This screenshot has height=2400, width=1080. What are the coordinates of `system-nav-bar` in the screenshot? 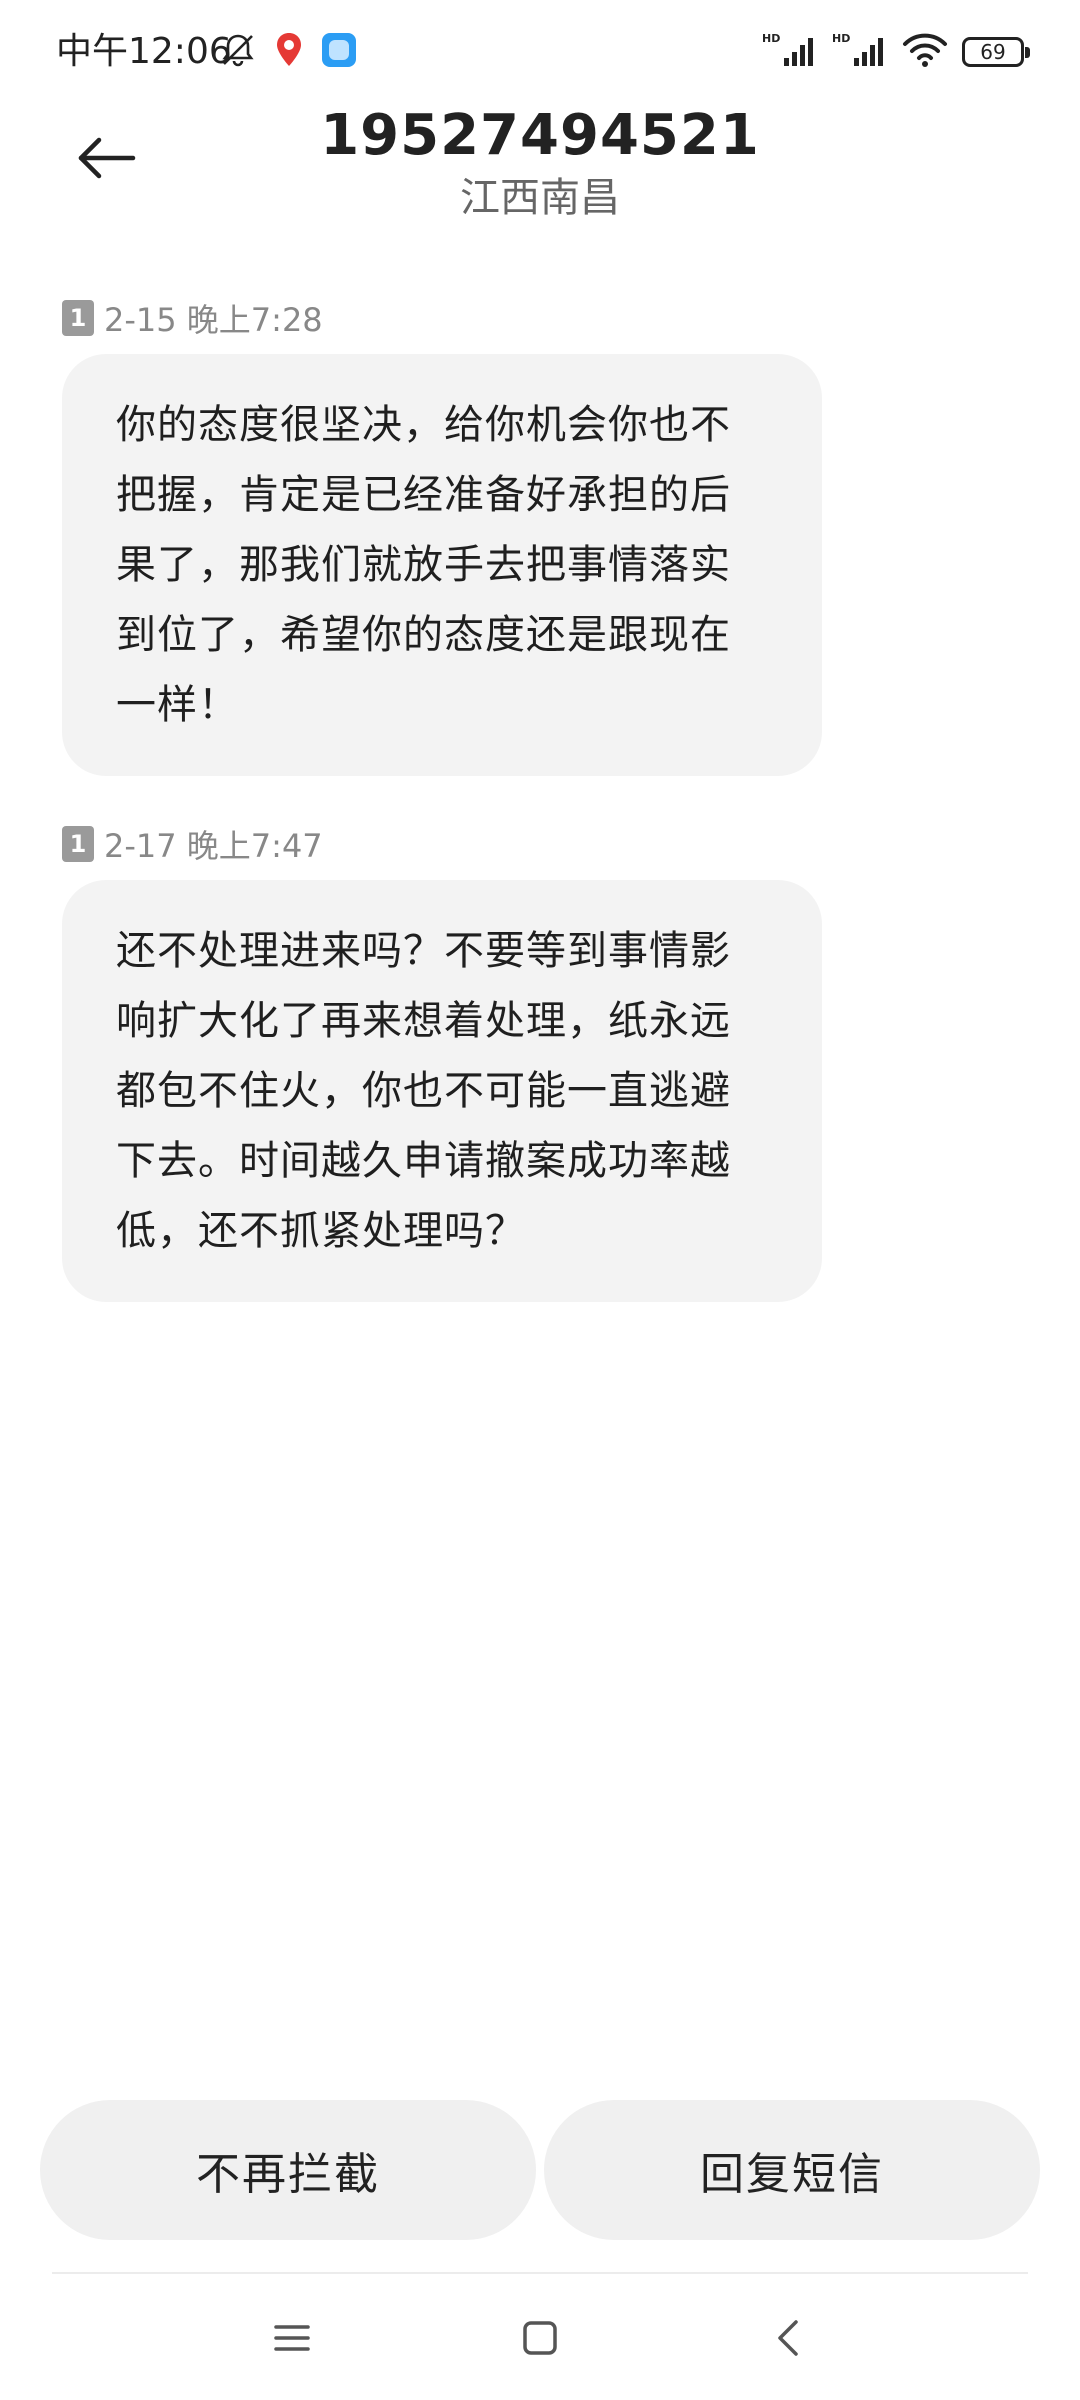 It's located at (540, 2340).